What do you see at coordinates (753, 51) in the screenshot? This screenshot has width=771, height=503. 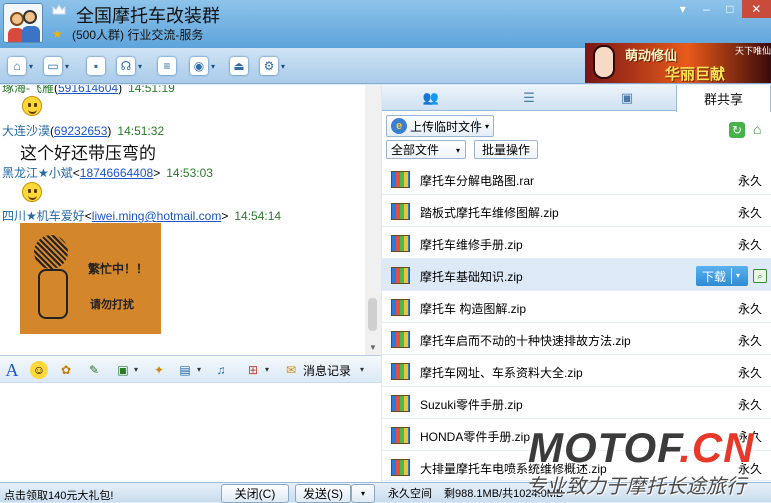 I see `ad-line-3: 天下唯仙` at bounding box center [753, 51].